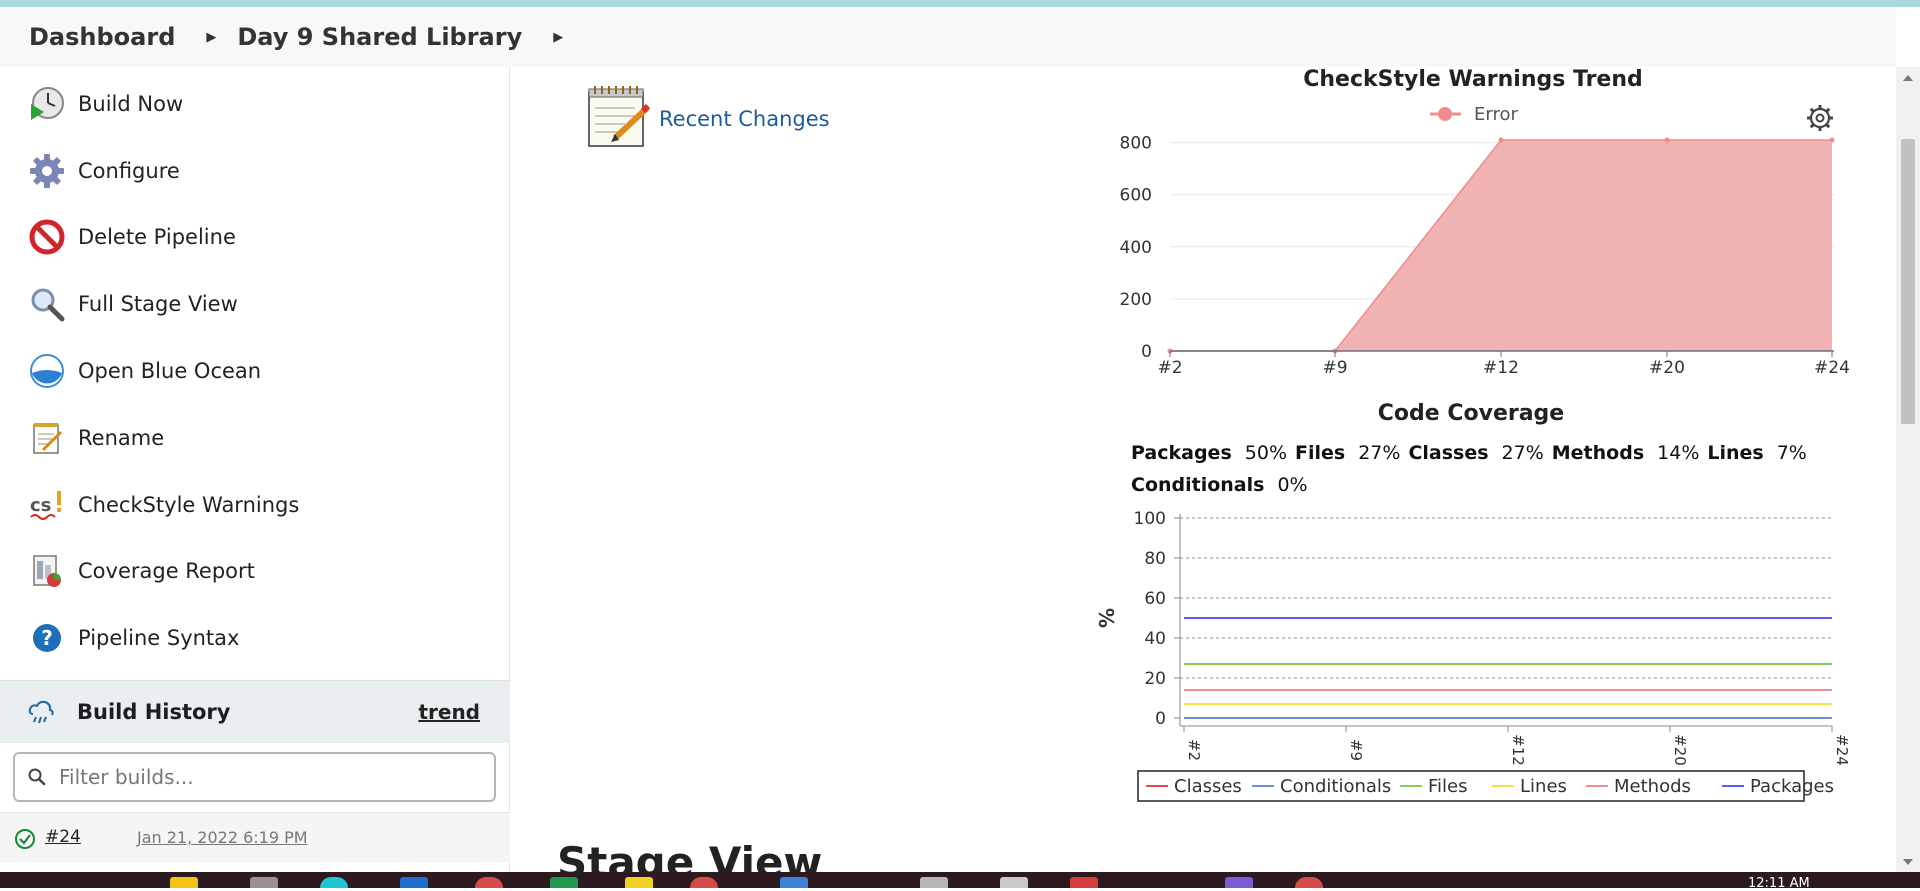  Describe the element at coordinates (1908, 862) in the screenshot. I see `scroll-down-icon` at that location.